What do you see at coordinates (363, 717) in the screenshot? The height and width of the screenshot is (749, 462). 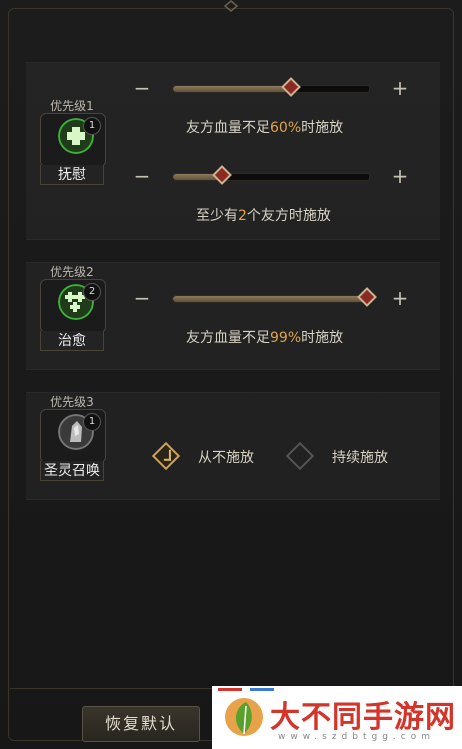 I see `watermark-title: 大不同手游网` at bounding box center [363, 717].